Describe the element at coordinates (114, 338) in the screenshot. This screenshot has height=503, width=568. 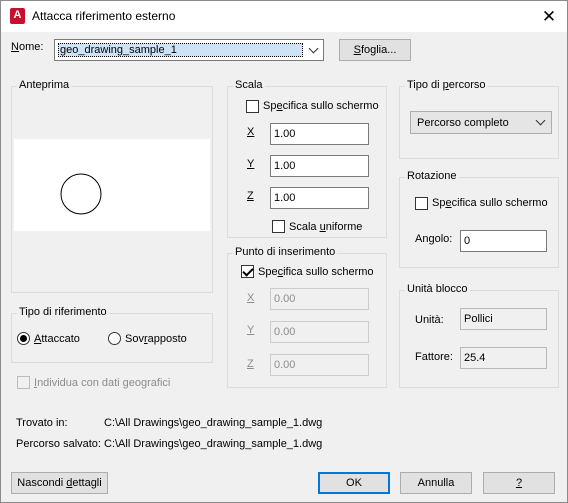
I see `overlay-radio` at that location.